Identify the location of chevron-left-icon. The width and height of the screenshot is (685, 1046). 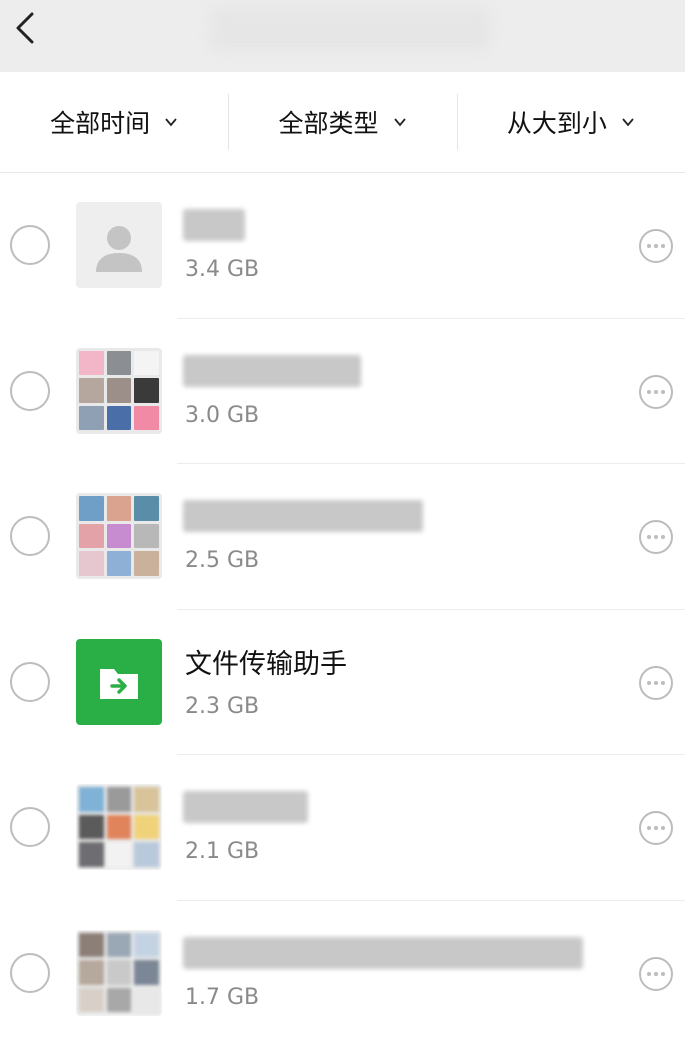
(25, 28).